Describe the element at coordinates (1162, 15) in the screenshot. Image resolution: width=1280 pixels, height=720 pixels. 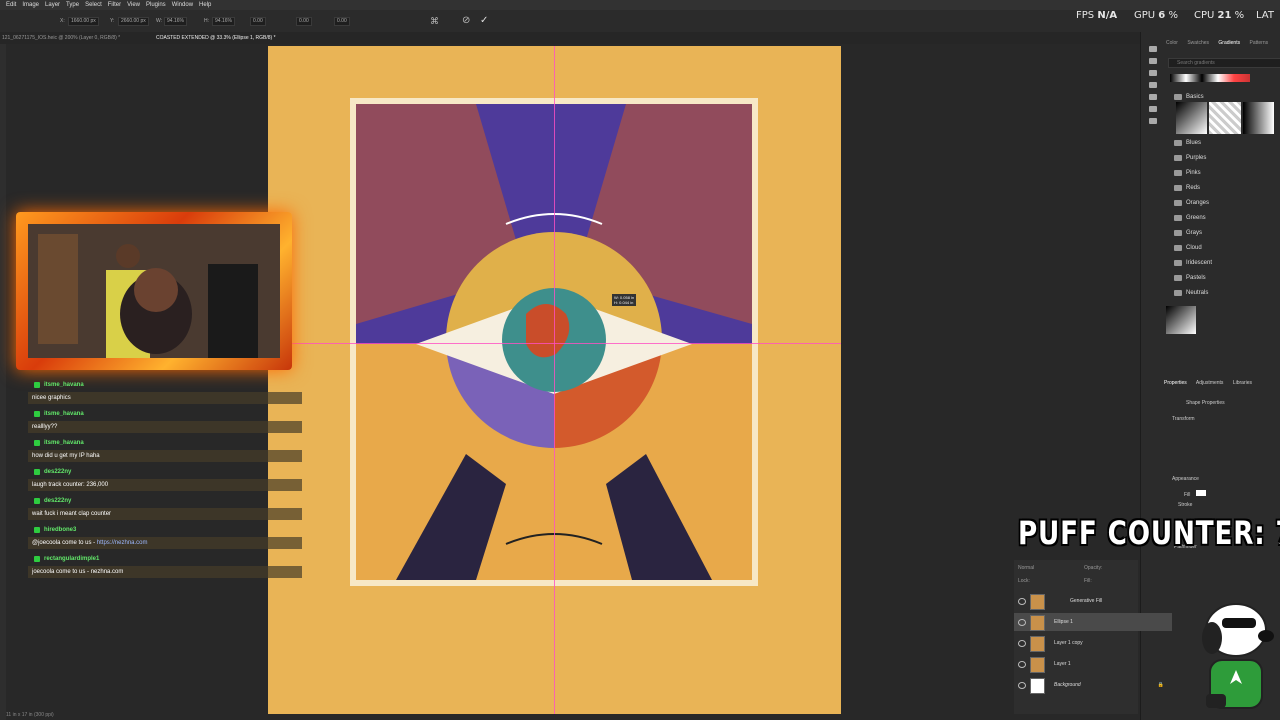
I see `gpu-value: 6` at that location.